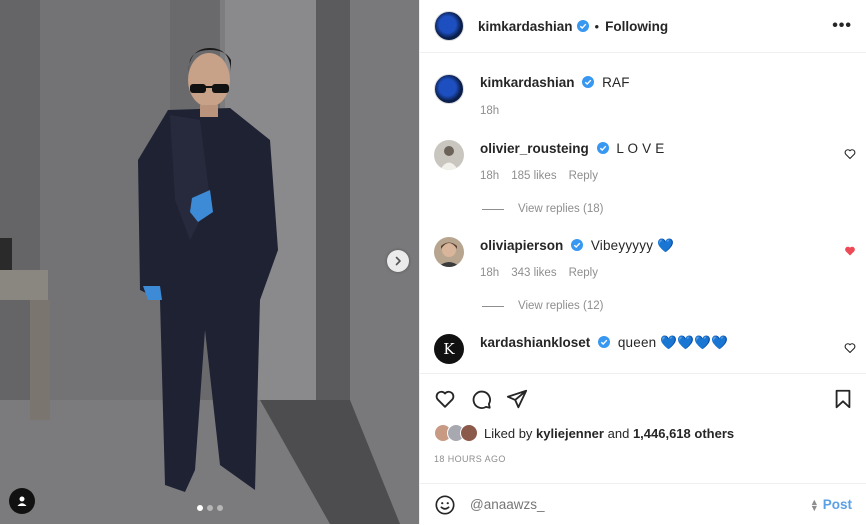  I want to click on author-info: kimkardashian • Following, so click(573, 26).